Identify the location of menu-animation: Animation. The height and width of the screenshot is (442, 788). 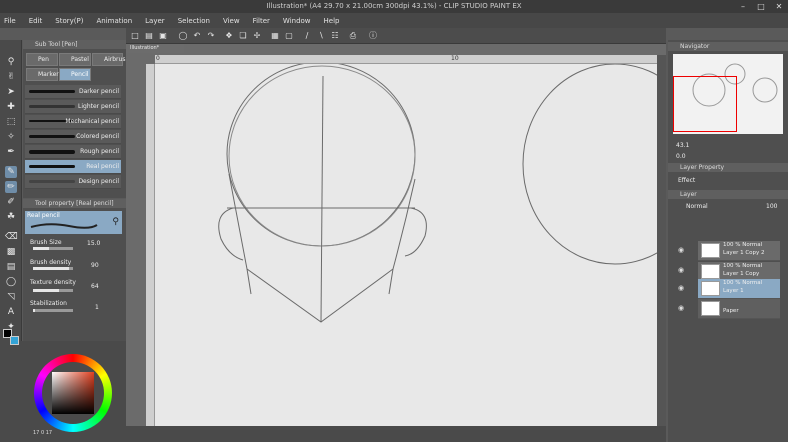
(114, 21).